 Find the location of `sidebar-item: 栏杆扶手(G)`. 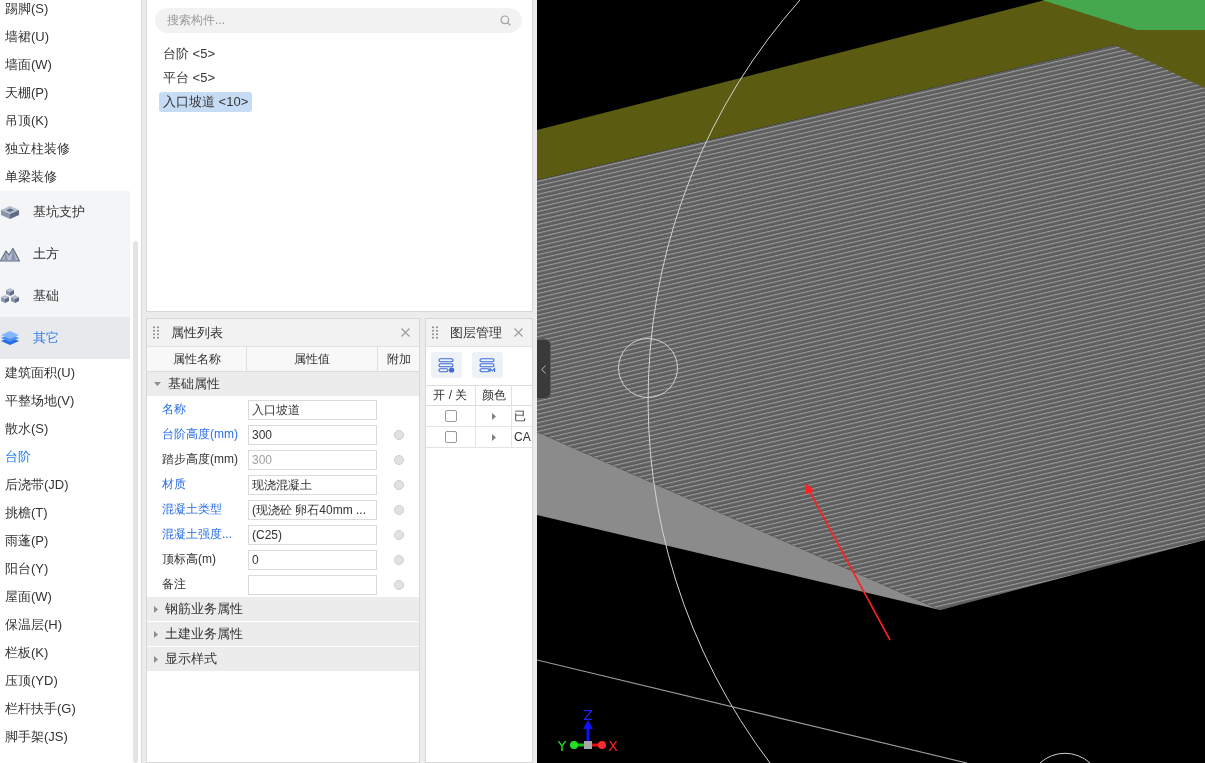

sidebar-item: 栏杆扶手(G) is located at coordinates (65, 709).